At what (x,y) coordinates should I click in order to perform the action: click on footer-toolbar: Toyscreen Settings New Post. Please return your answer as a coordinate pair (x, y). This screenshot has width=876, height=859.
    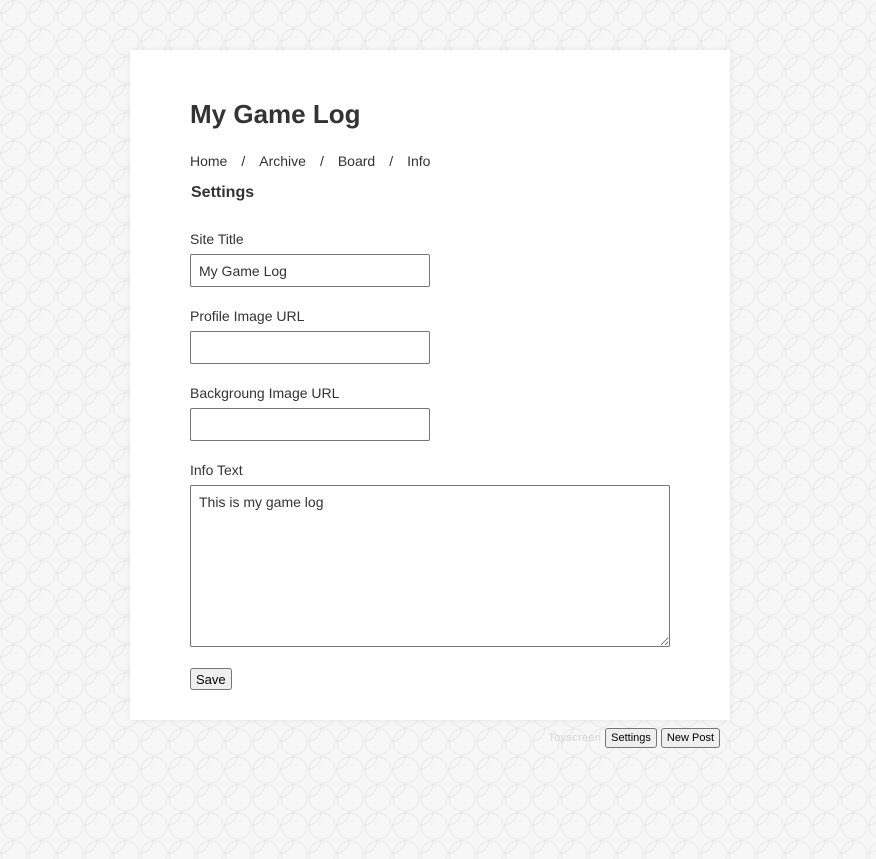
    Looking at the image, I should click on (634, 738).